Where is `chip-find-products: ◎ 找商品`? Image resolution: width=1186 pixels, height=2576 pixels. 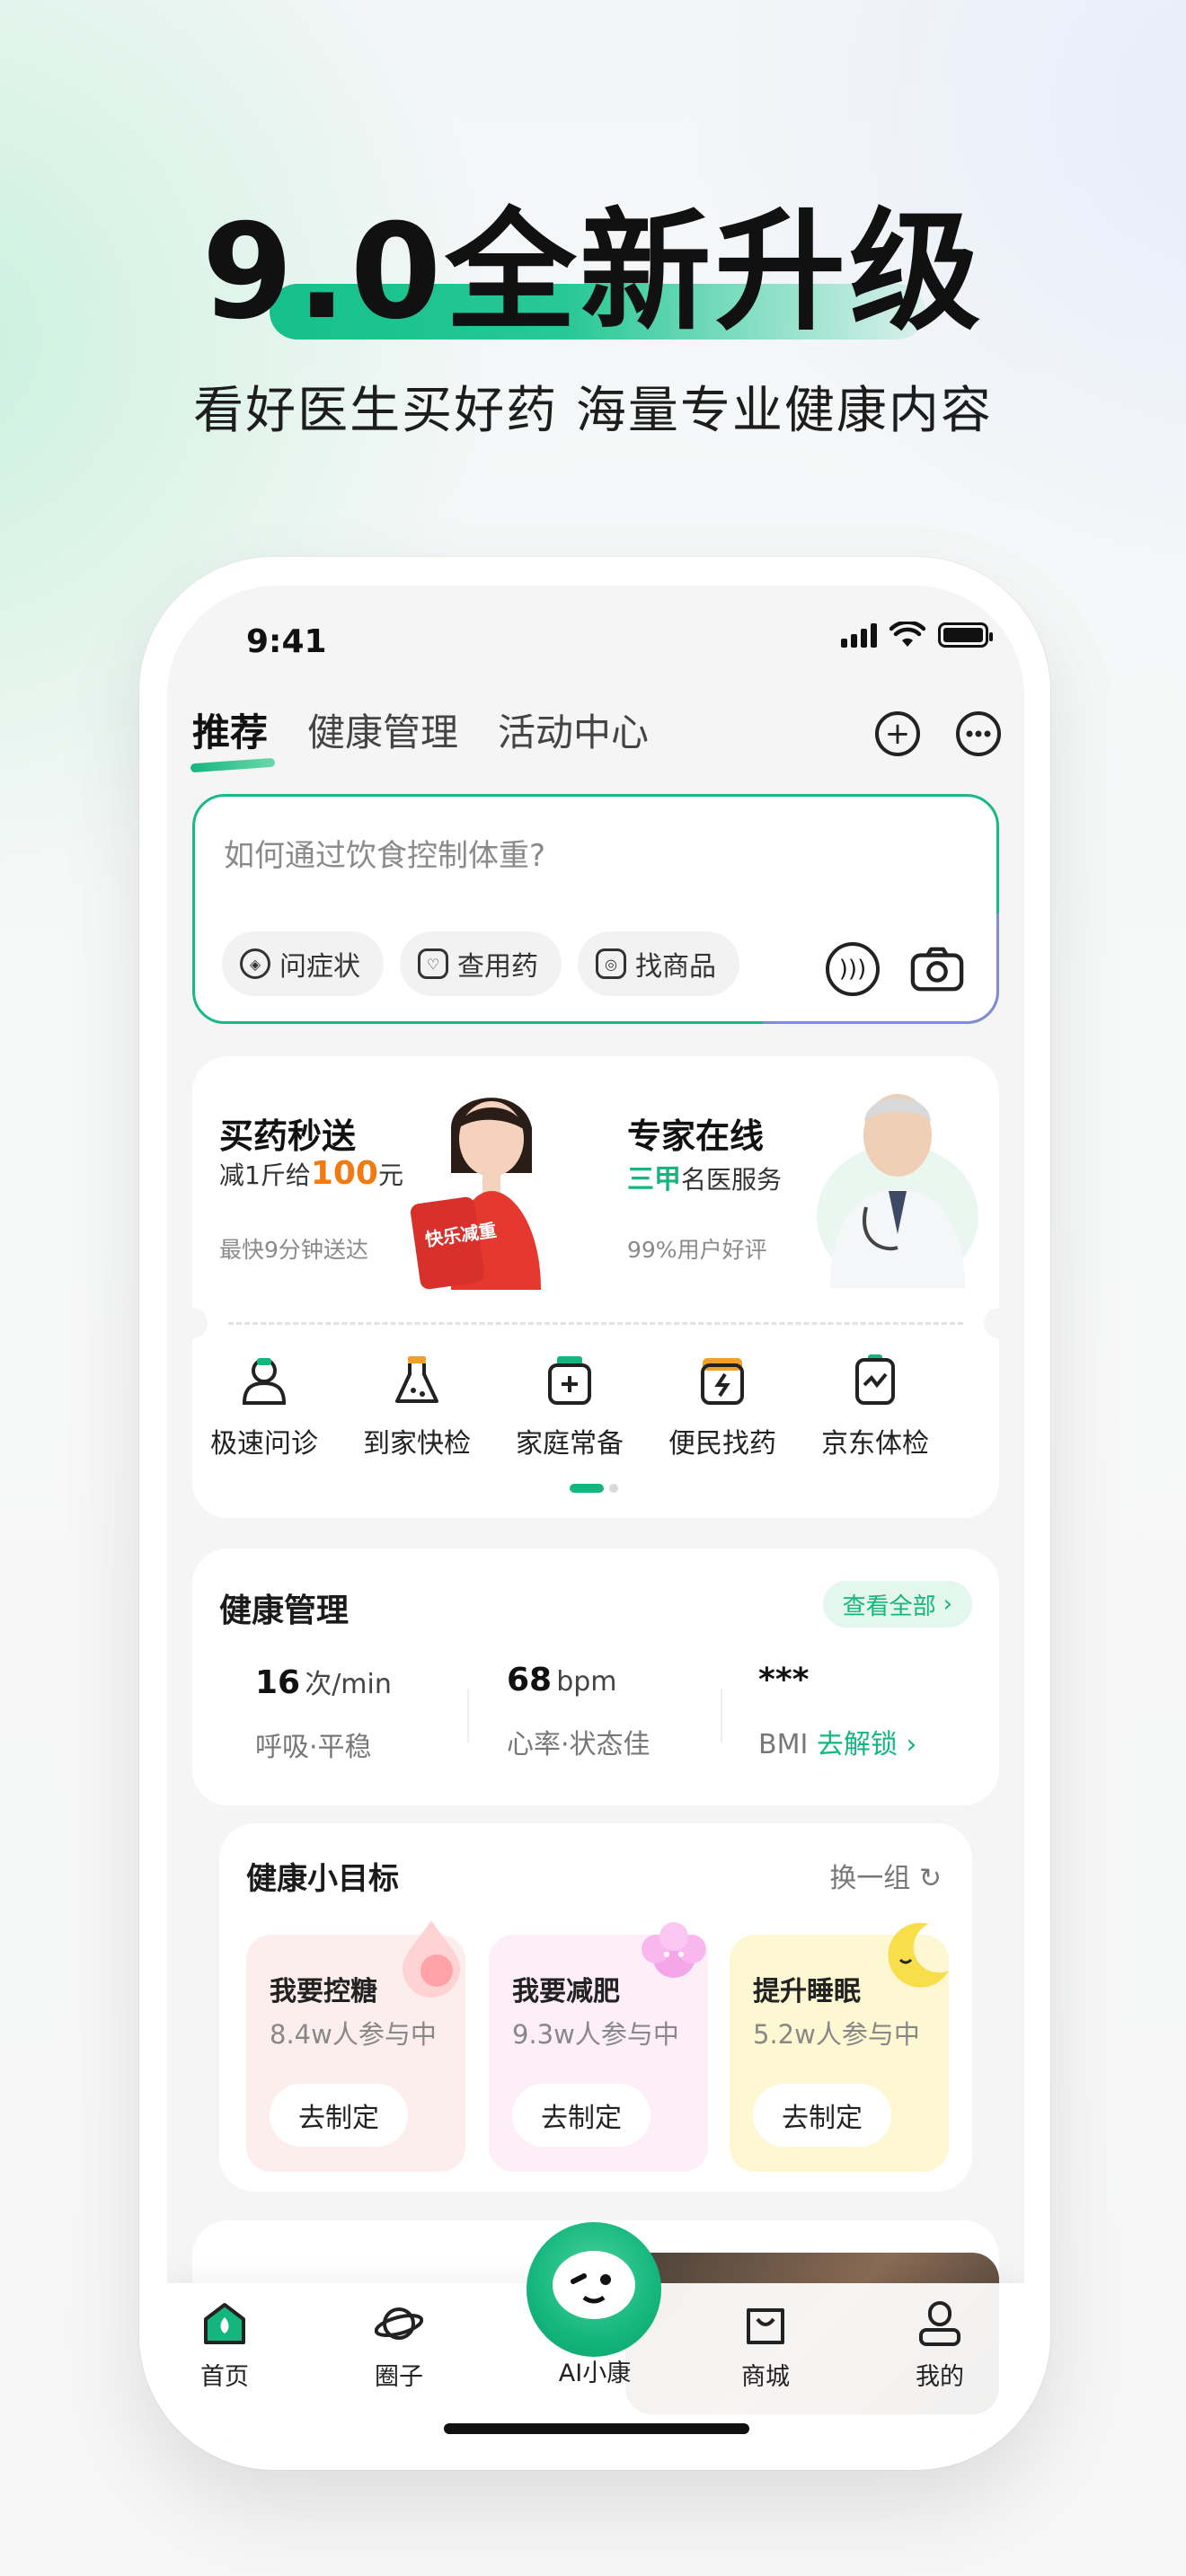
chip-find-products: ◎ 找商品 is located at coordinates (658, 963).